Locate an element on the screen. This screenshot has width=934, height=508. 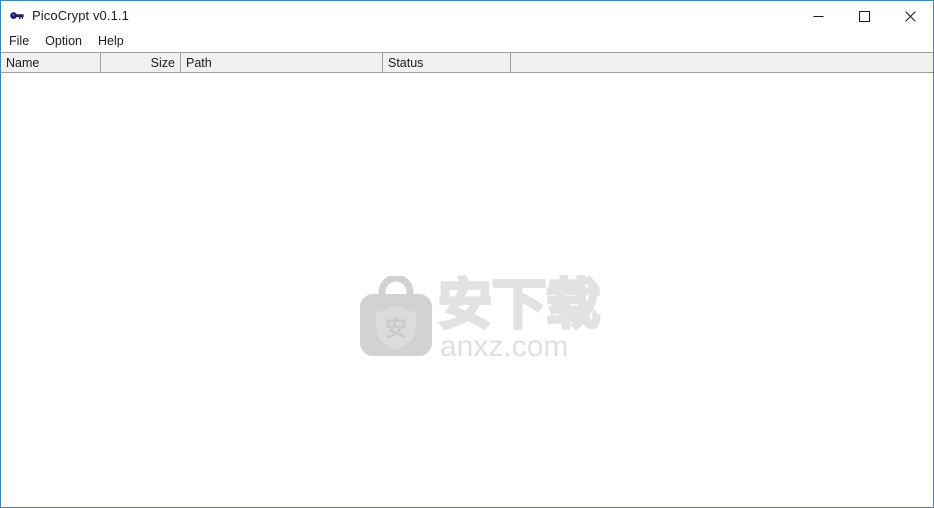
close-button is located at coordinates (910, 16).